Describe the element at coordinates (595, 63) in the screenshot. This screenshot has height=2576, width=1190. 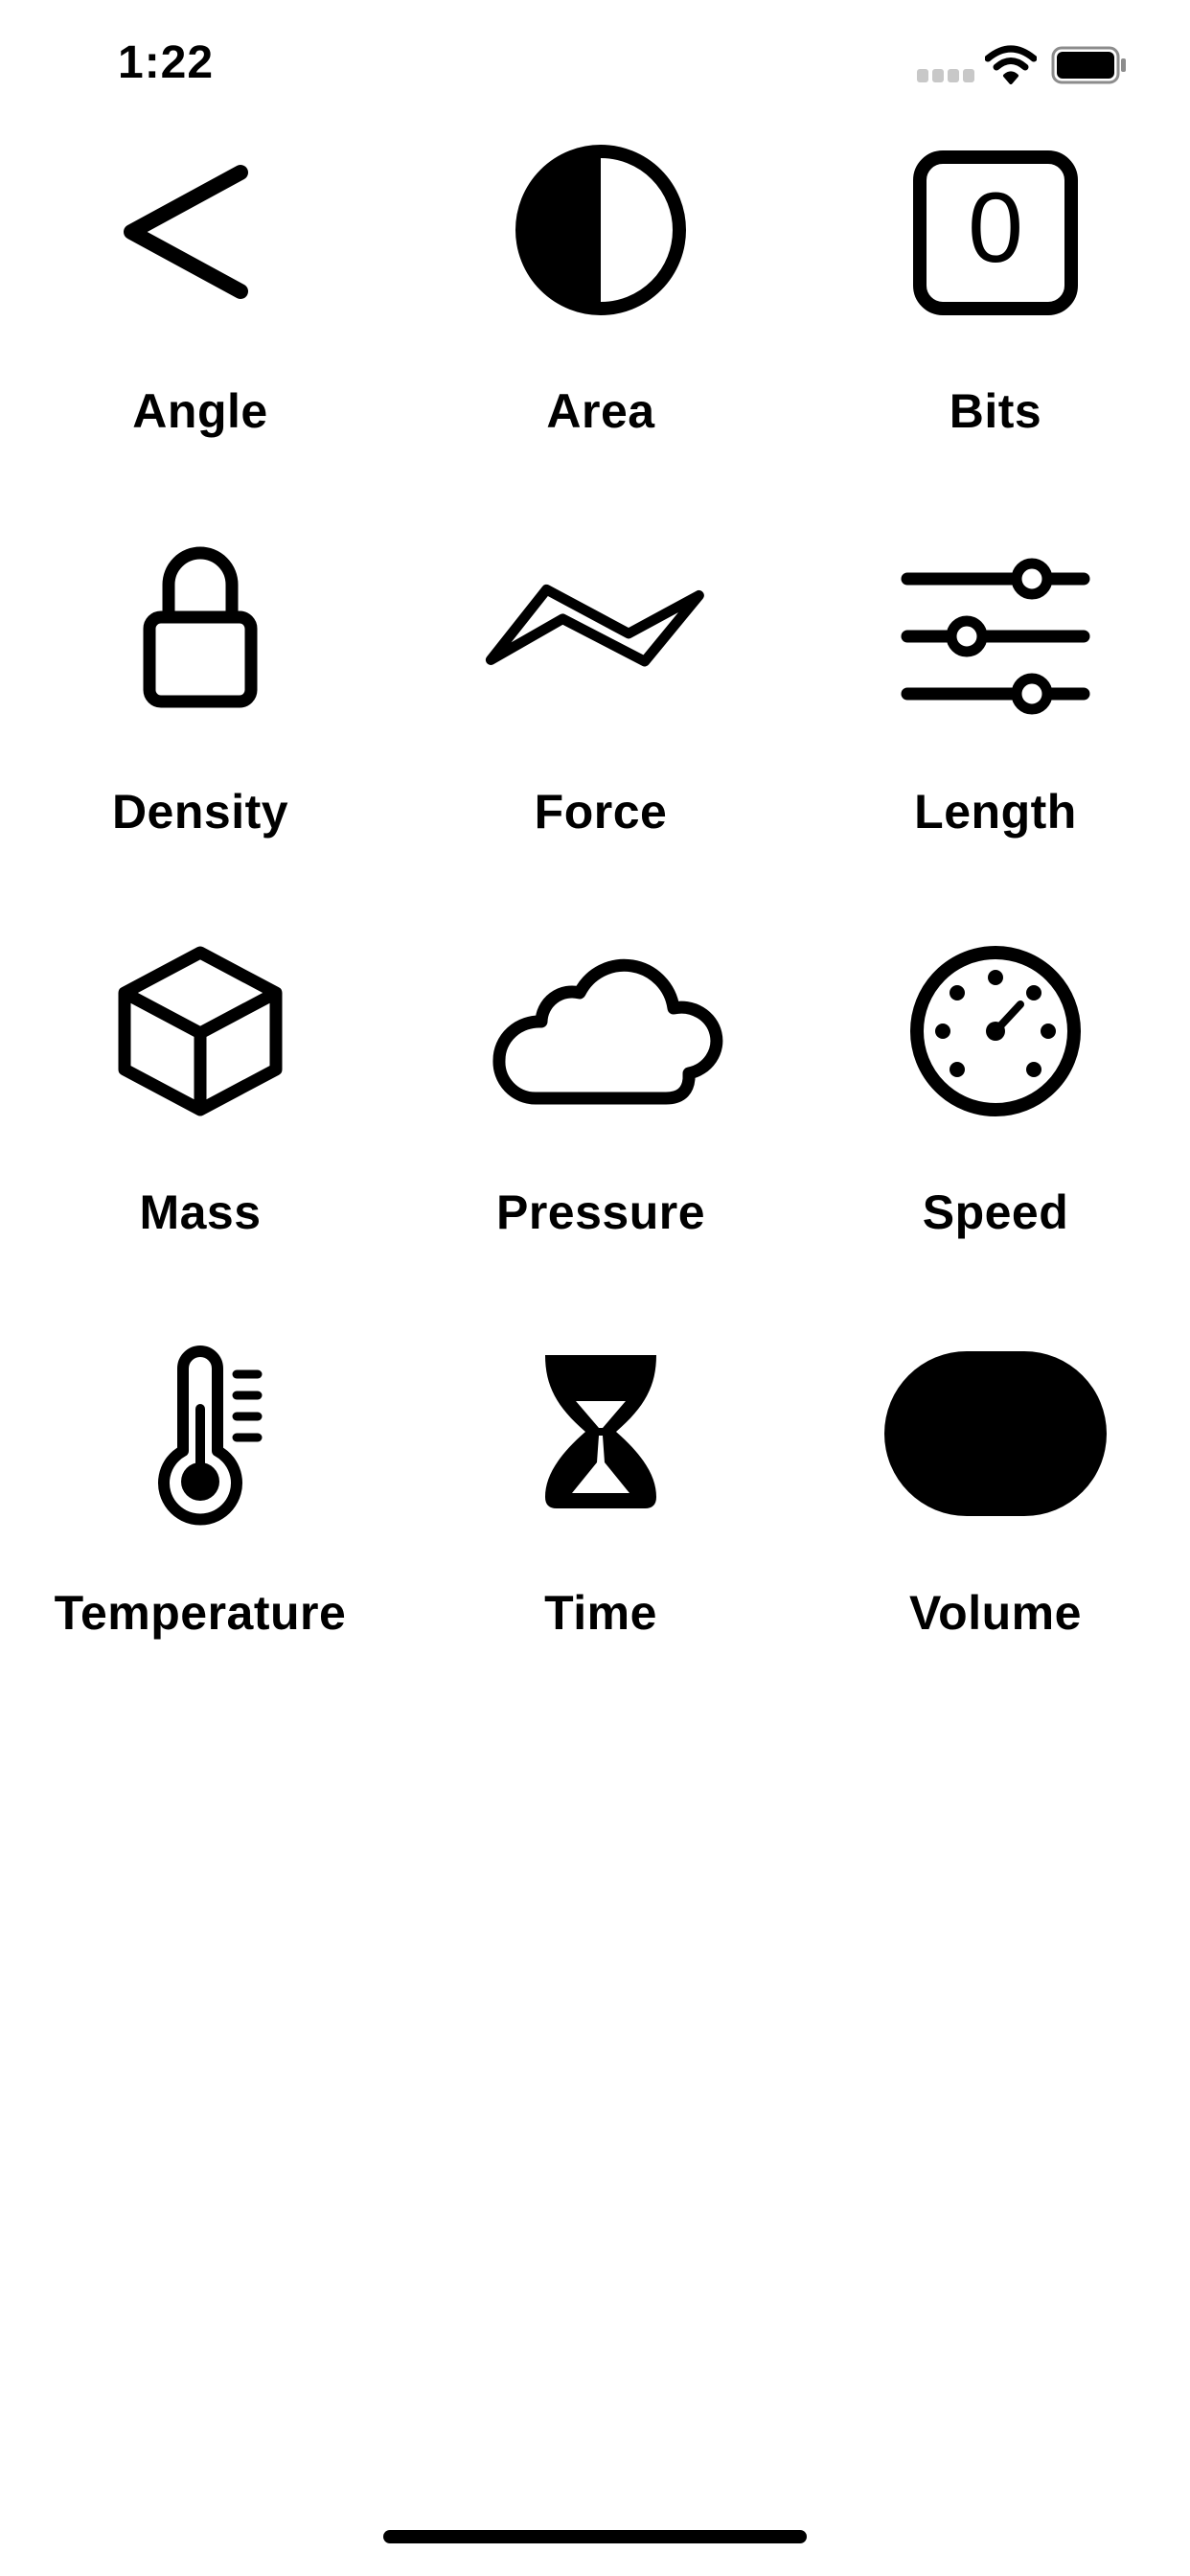
I see `status-bar: 1:22` at that location.